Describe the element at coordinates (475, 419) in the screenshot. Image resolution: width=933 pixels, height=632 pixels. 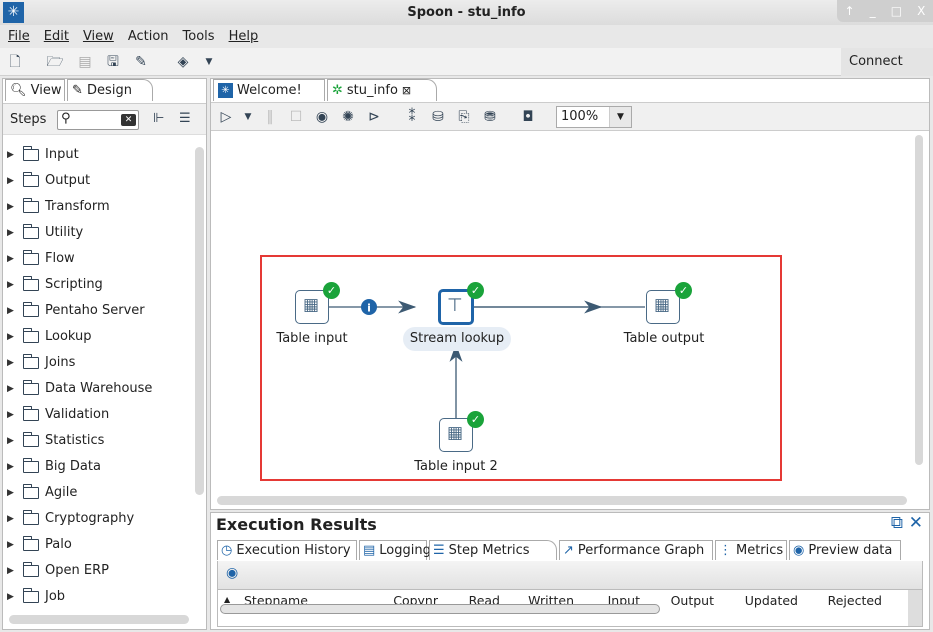
I see `check-icon: ✓` at that location.